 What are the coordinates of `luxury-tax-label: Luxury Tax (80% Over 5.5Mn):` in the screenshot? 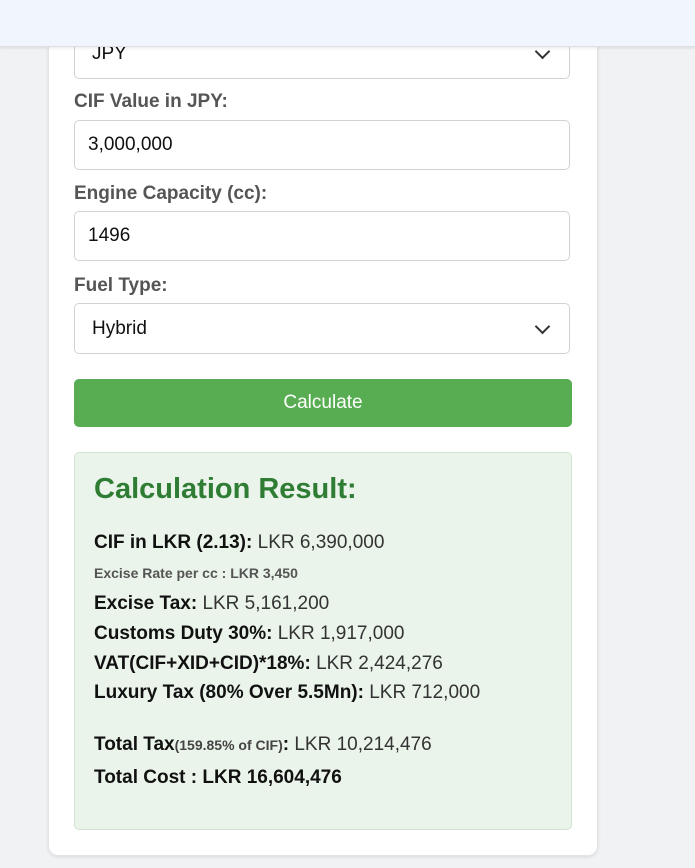 It's located at (229, 692).